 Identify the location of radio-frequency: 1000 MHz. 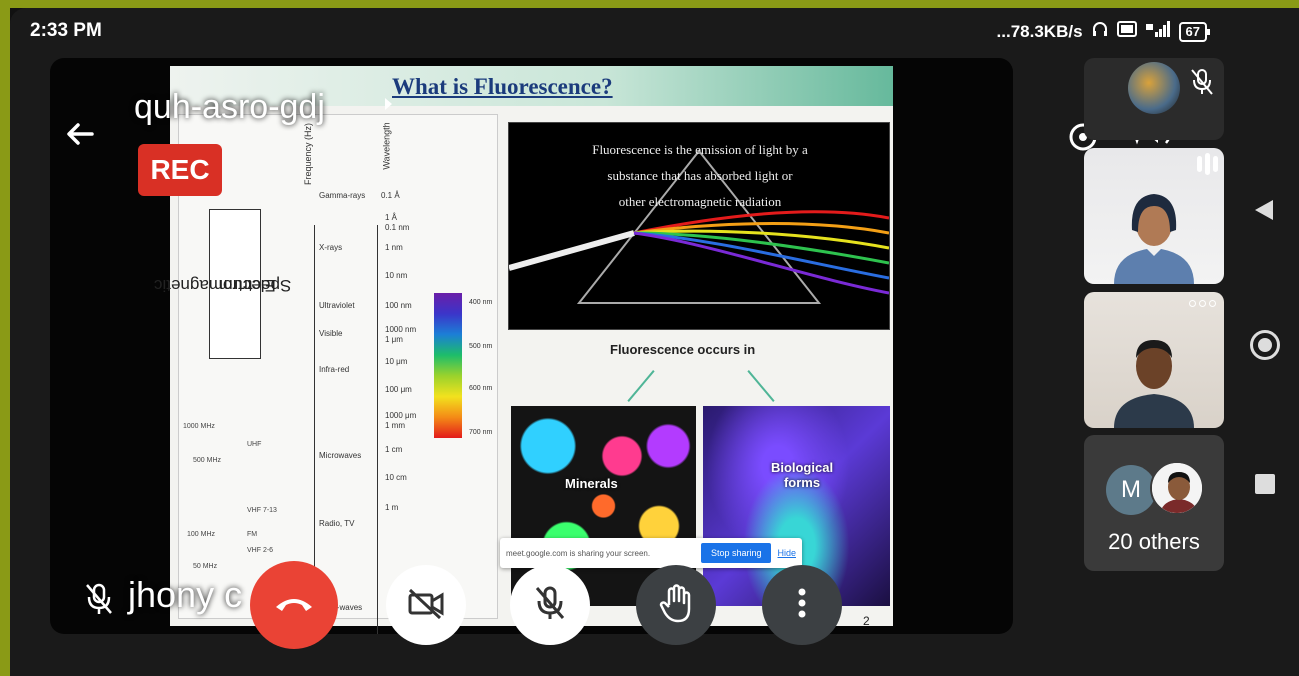
(199, 426).